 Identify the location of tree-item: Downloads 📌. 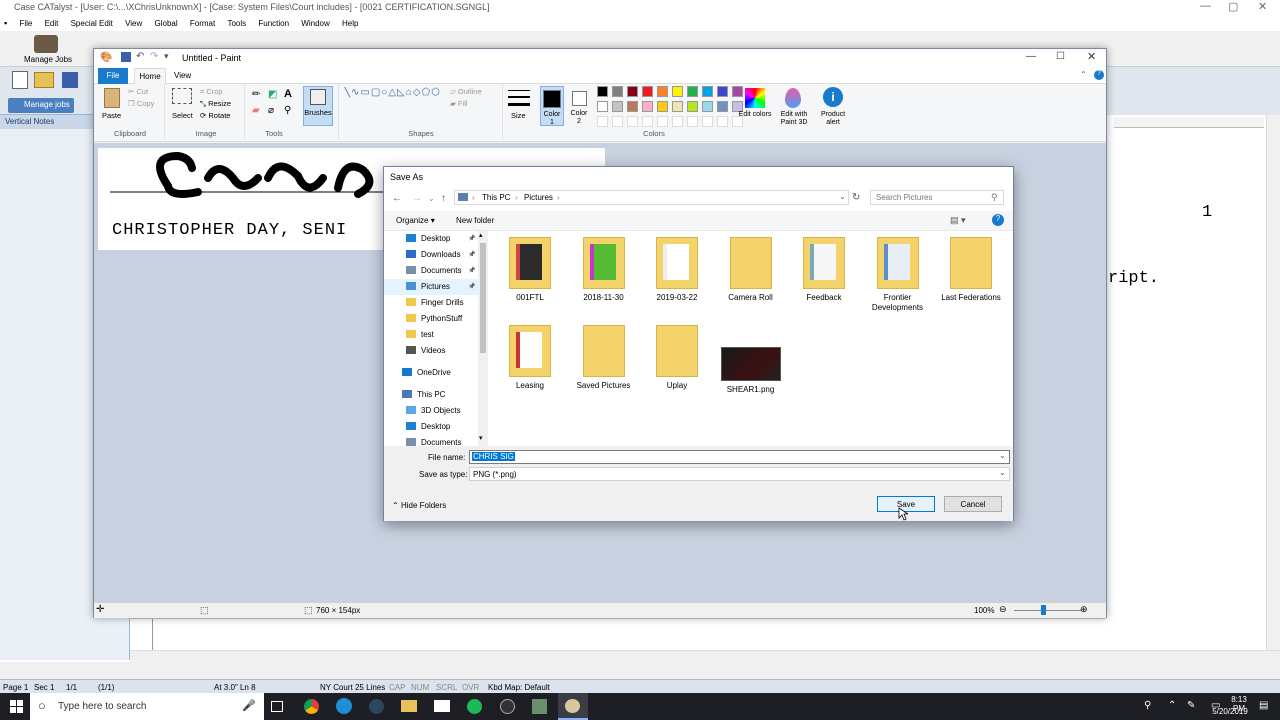
(447, 255).